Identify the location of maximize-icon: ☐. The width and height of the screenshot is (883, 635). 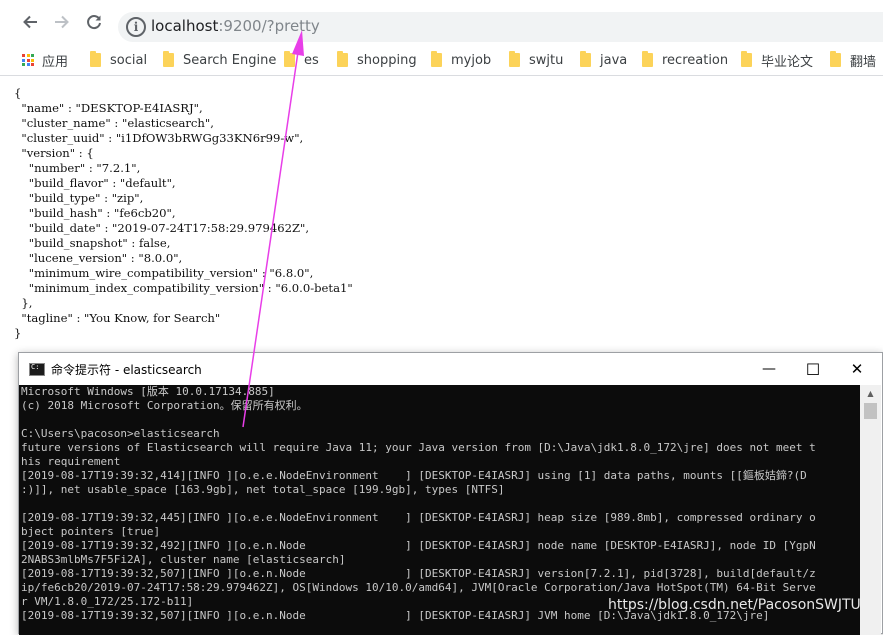
(813, 369).